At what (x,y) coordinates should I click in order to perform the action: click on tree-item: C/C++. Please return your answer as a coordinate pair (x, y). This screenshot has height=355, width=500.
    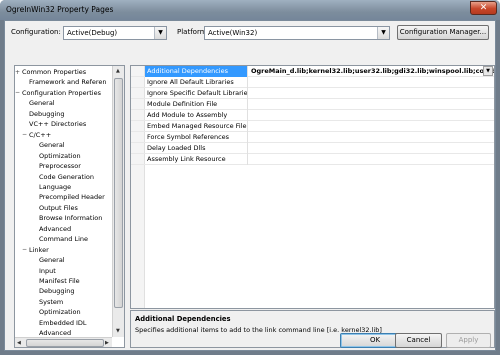
    Looking at the image, I should click on (40, 135).